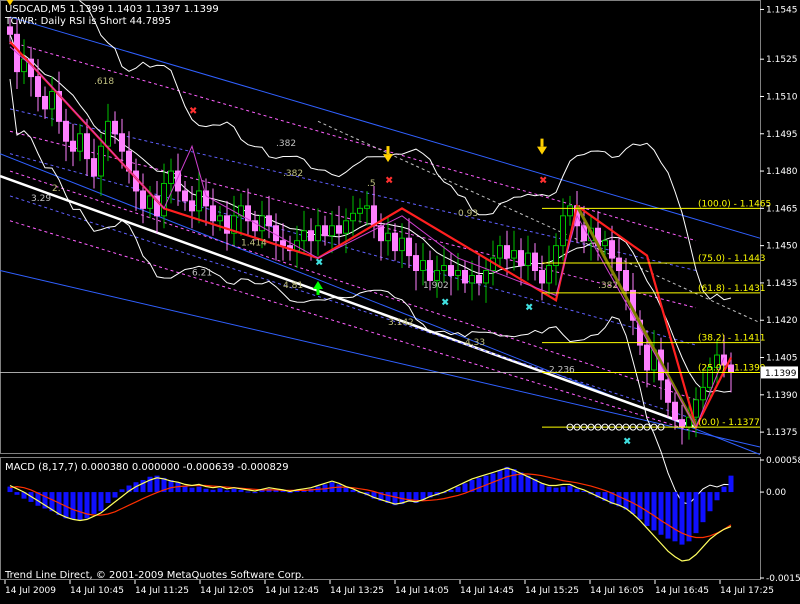 This screenshot has height=604, width=800. What do you see at coordinates (608, 286) in the screenshot?
I see `fib-ratio-label: .382` at bounding box center [608, 286].